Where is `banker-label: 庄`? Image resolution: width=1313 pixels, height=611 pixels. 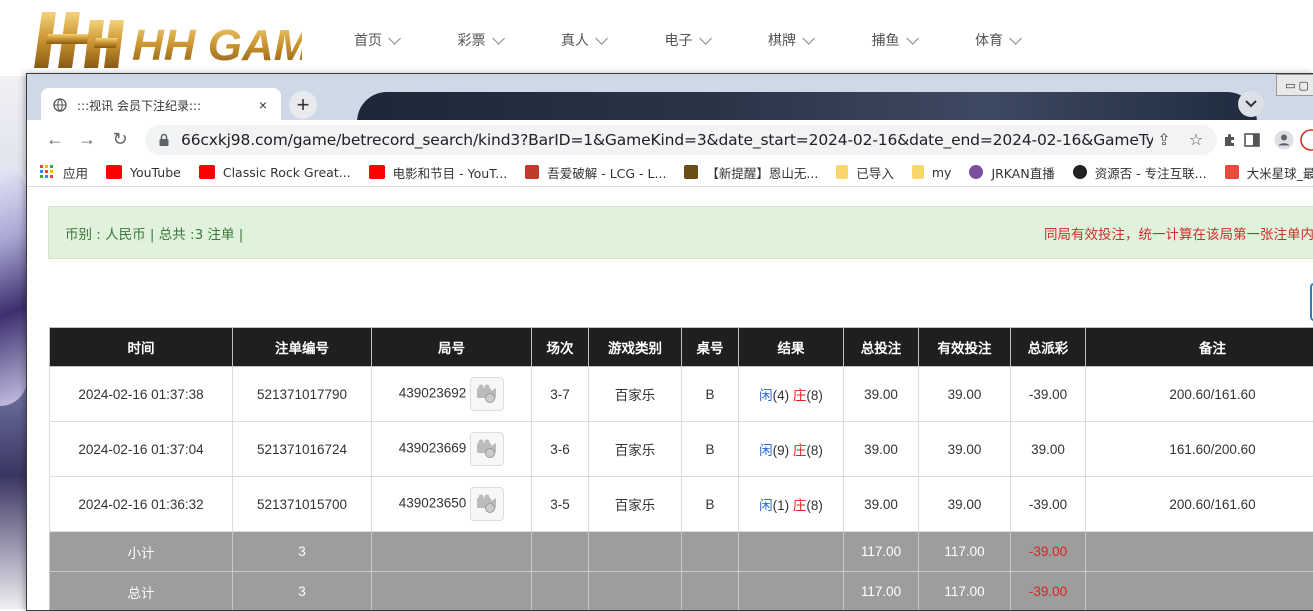
banker-label: 庄 is located at coordinates (800, 450).